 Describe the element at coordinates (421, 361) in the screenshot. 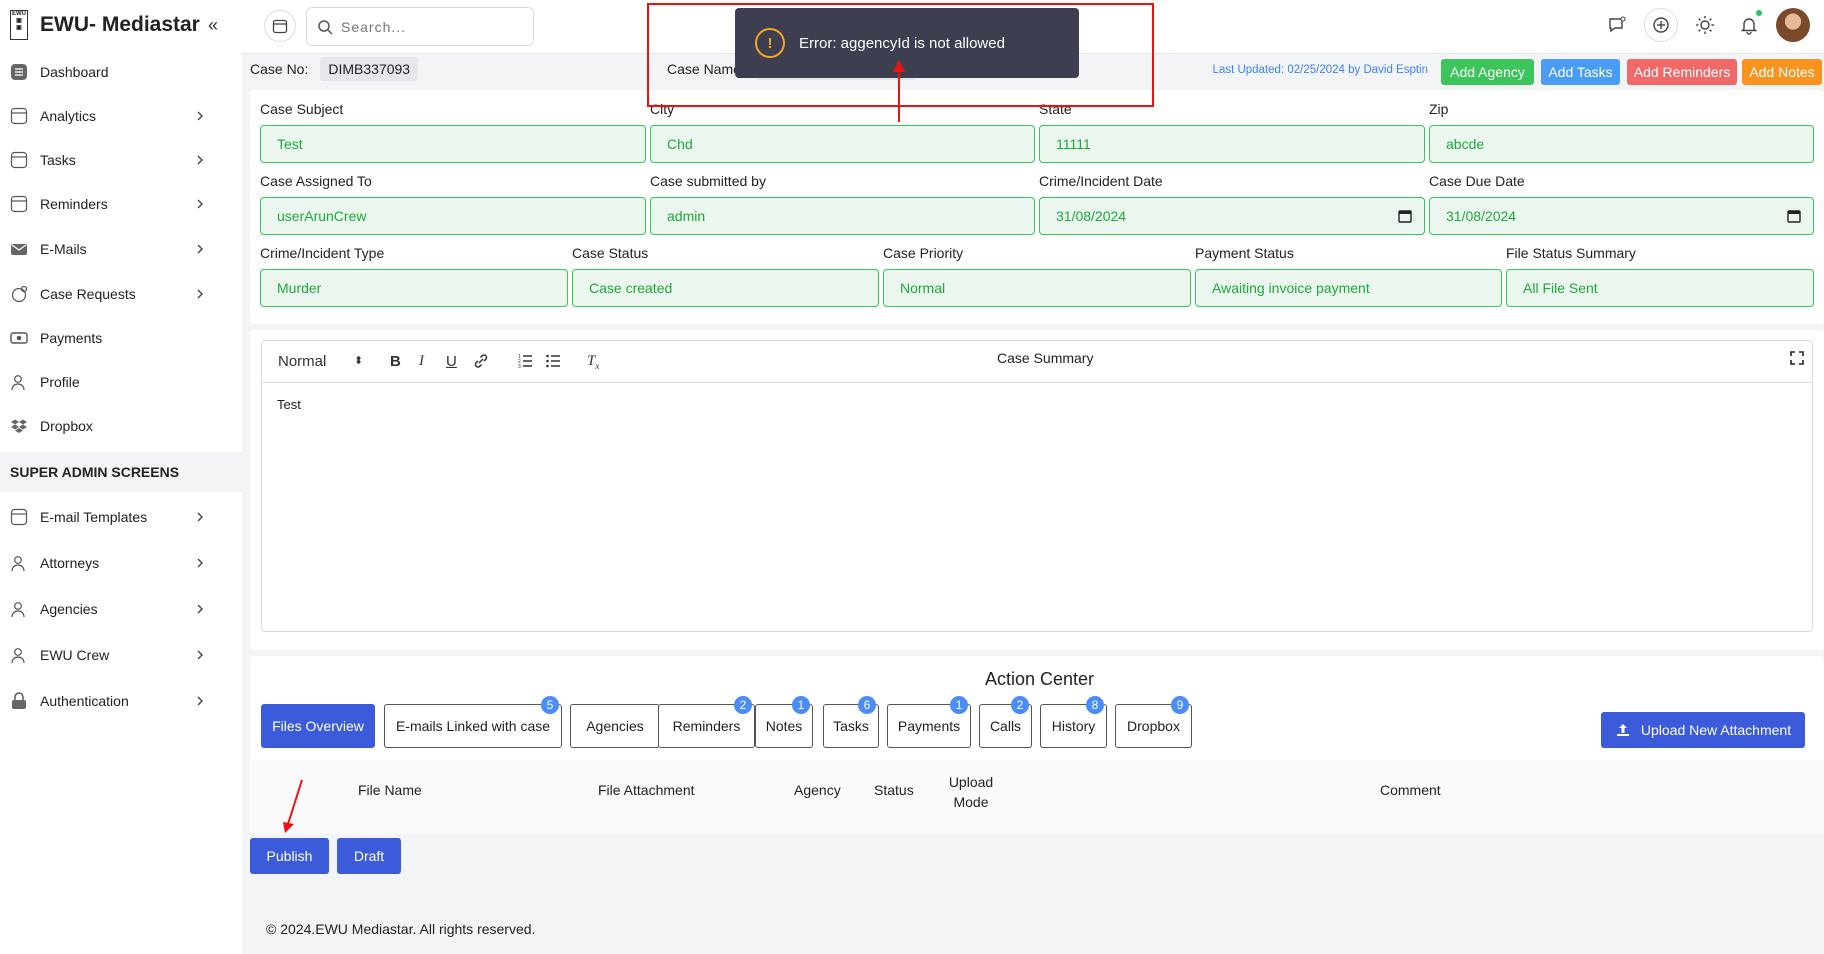

I see `italic-icon: I` at that location.